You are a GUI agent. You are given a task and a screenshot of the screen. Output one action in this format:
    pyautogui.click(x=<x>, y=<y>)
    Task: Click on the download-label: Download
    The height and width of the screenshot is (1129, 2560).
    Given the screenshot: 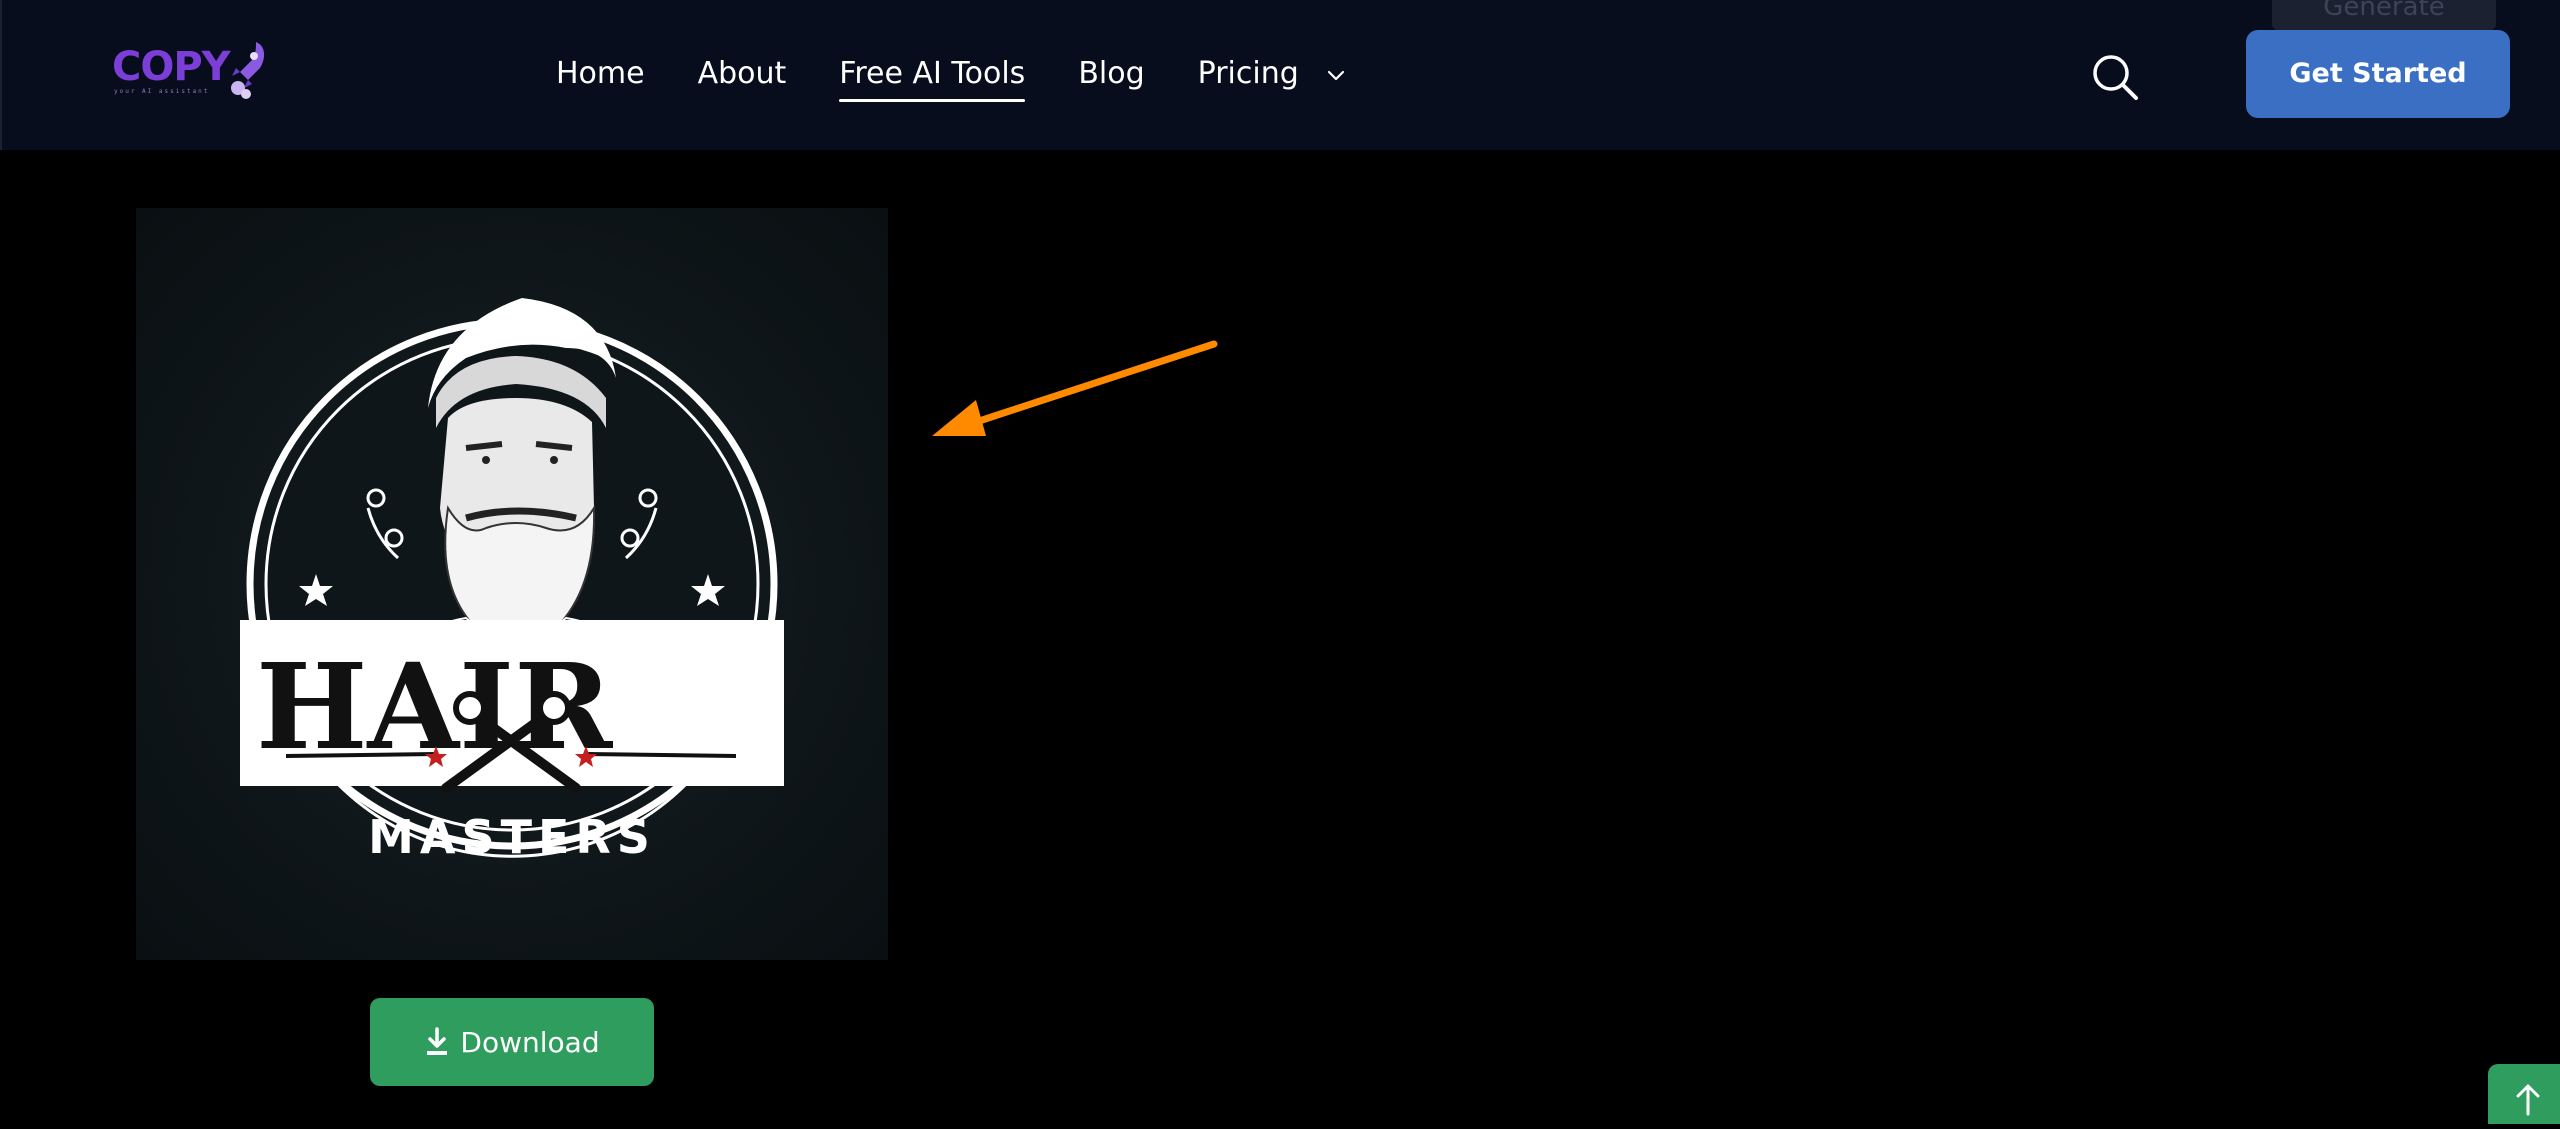 What is the action you would take?
    pyautogui.click(x=530, y=1042)
    